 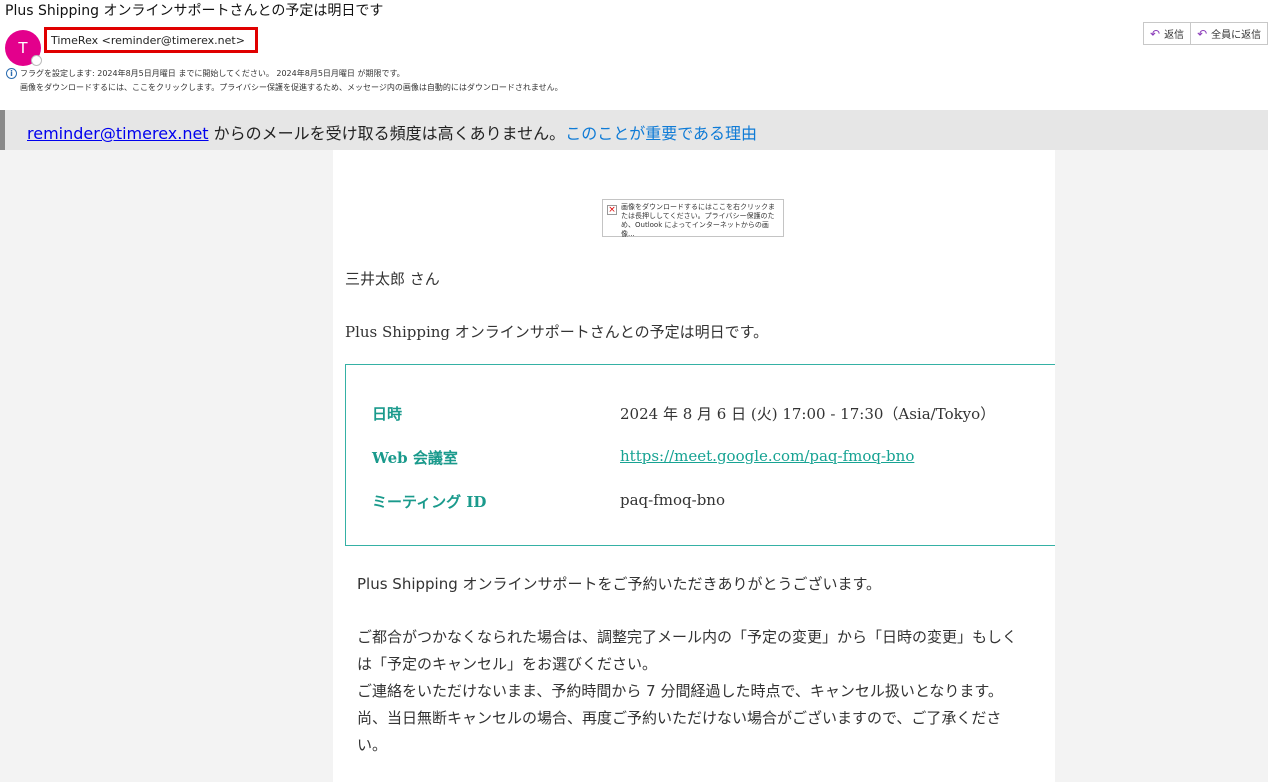 I want to click on info-icon: i, so click(x=11, y=73).